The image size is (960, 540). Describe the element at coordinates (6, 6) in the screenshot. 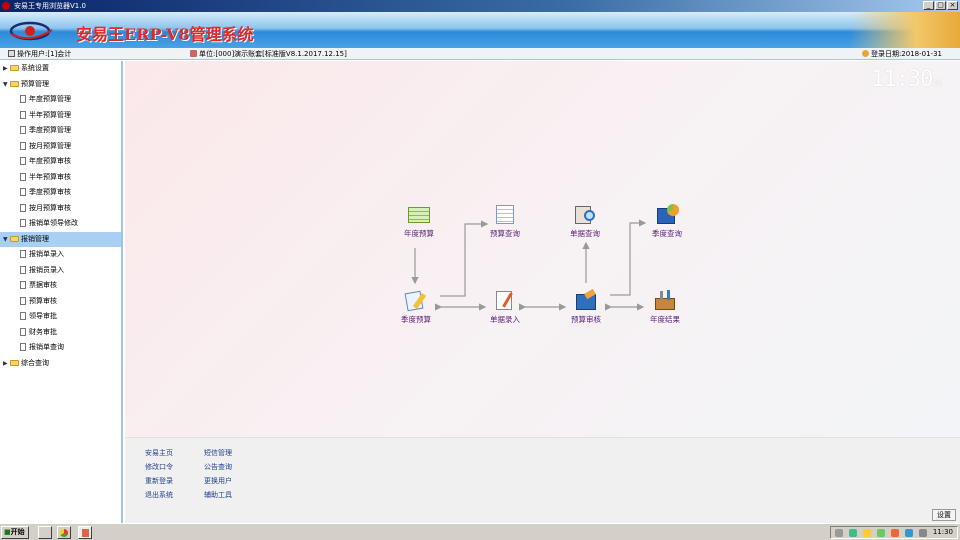

I see `app-icon` at that location.